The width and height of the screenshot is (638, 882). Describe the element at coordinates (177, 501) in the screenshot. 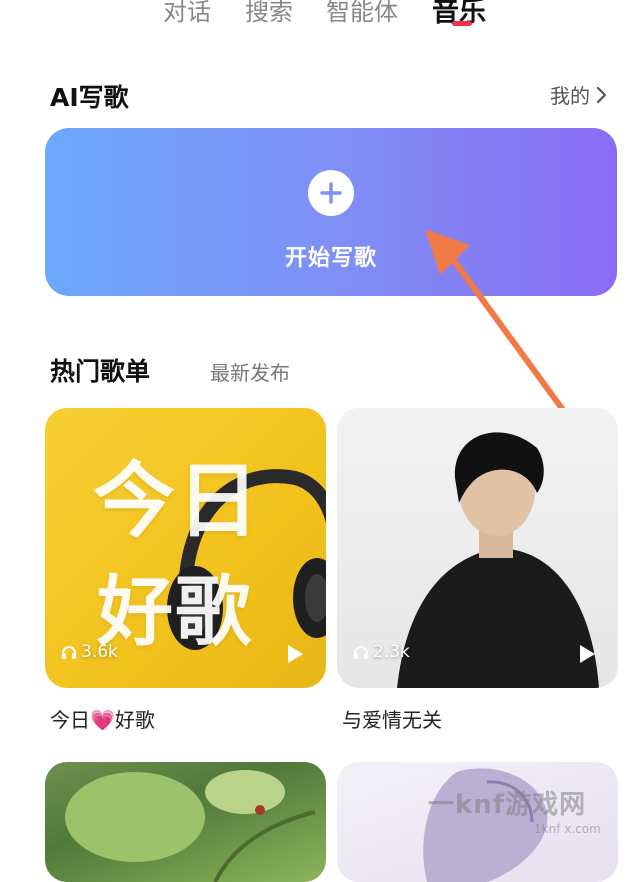

I see `cover-text-line-1: 今日` at that location.